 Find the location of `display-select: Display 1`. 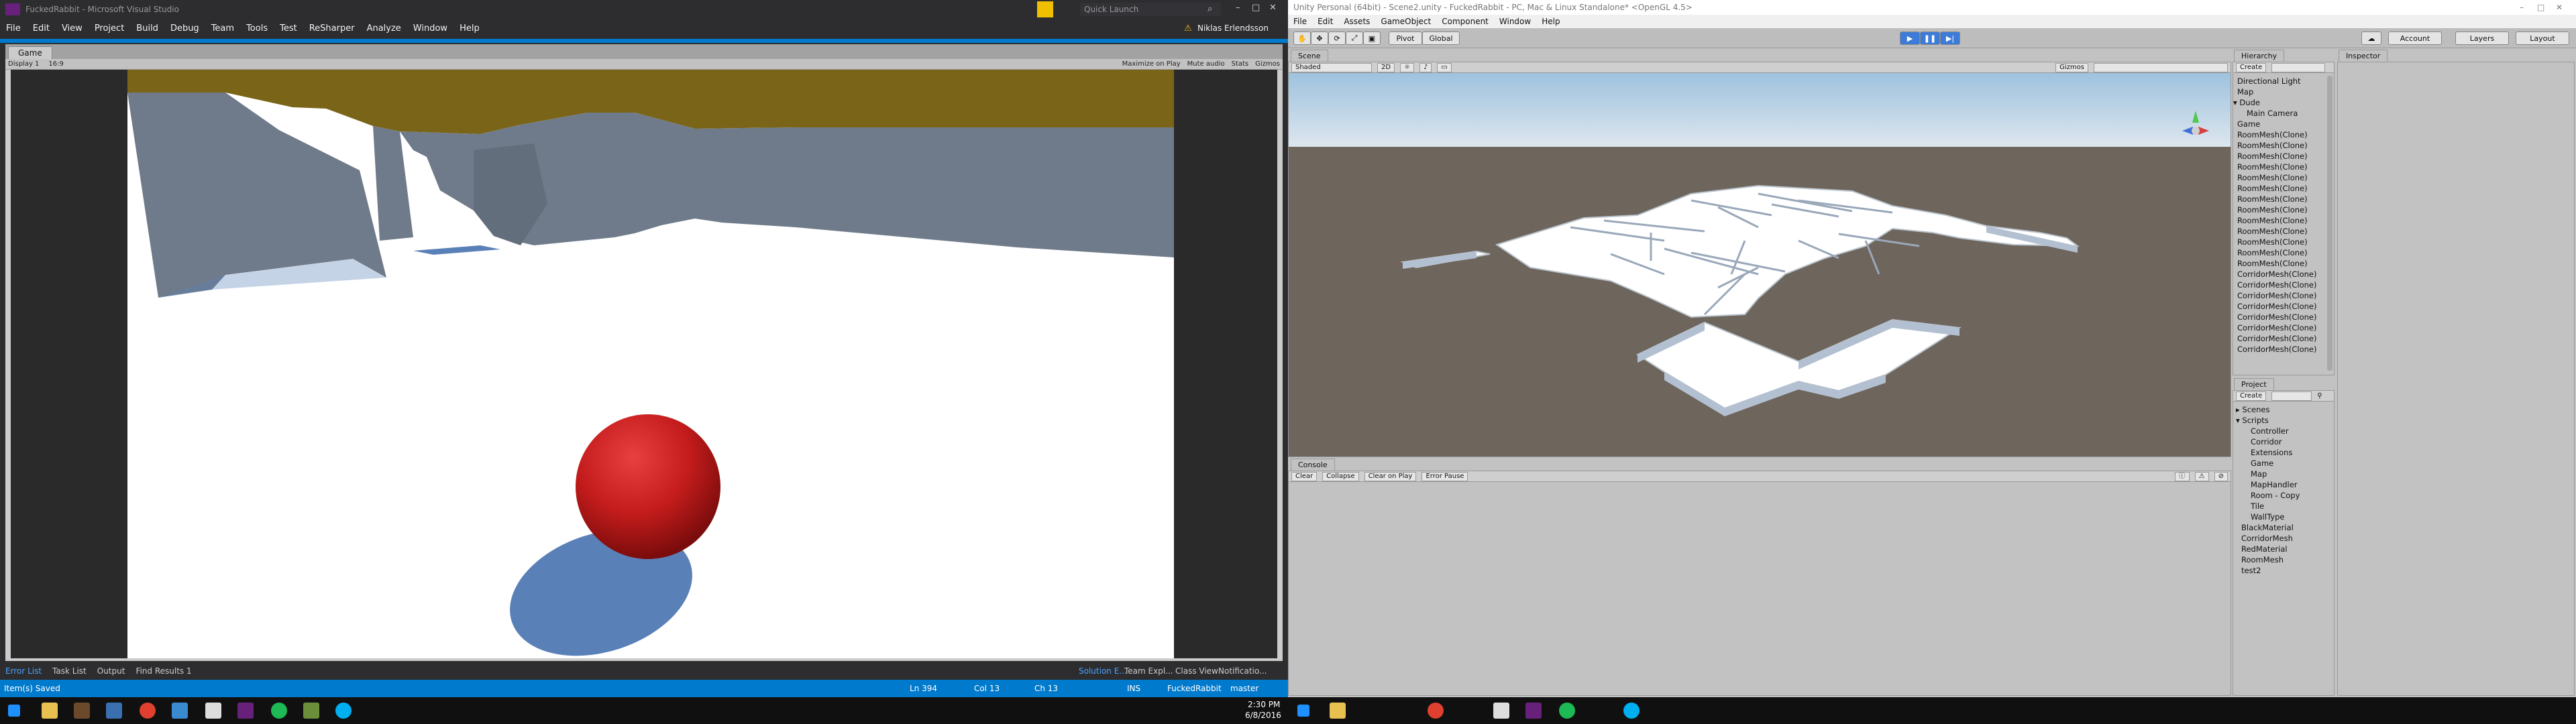

display-select: Display 1 is located at coordinates (23, 64).